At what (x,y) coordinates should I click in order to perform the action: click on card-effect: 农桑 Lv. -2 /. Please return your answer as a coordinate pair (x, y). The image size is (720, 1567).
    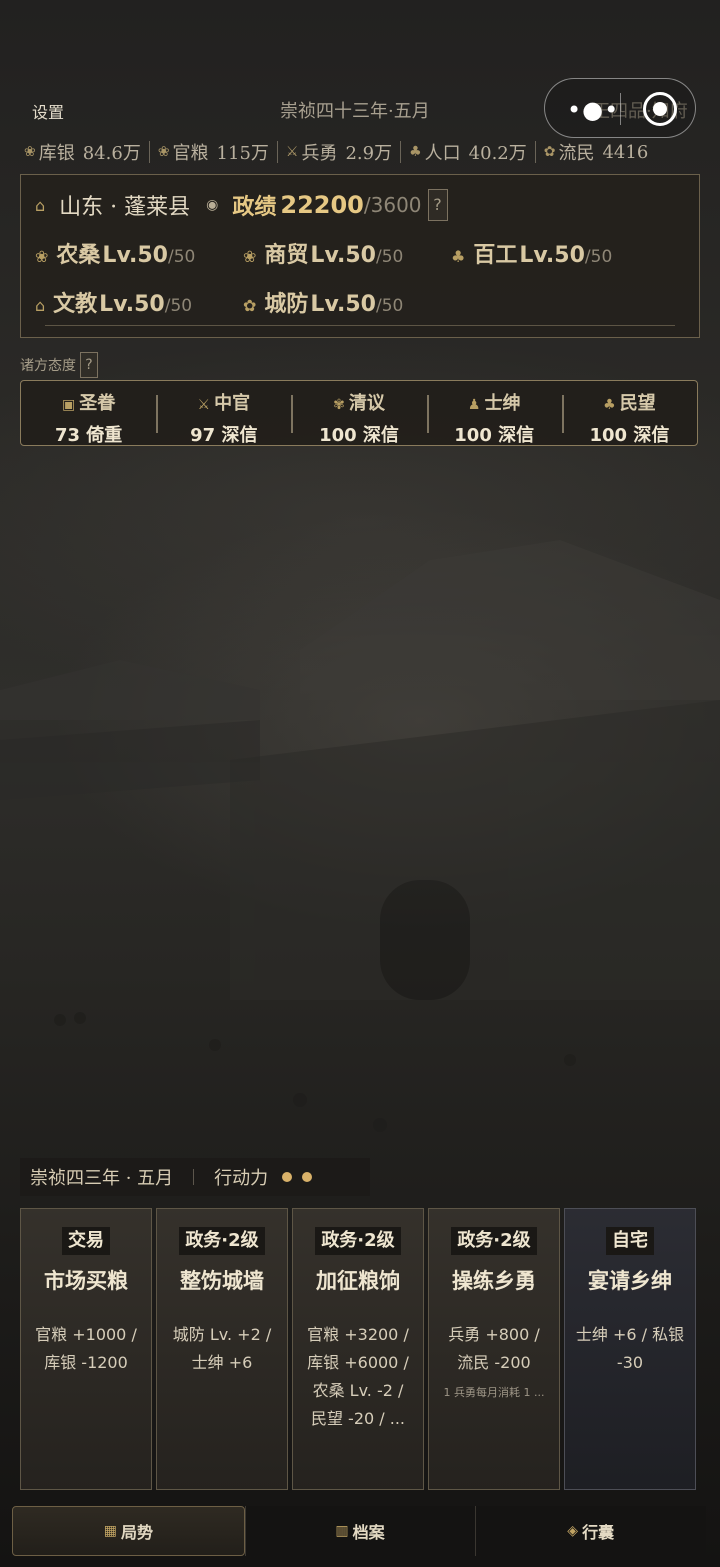
    Looking at the image, I should click on (358, 1390).